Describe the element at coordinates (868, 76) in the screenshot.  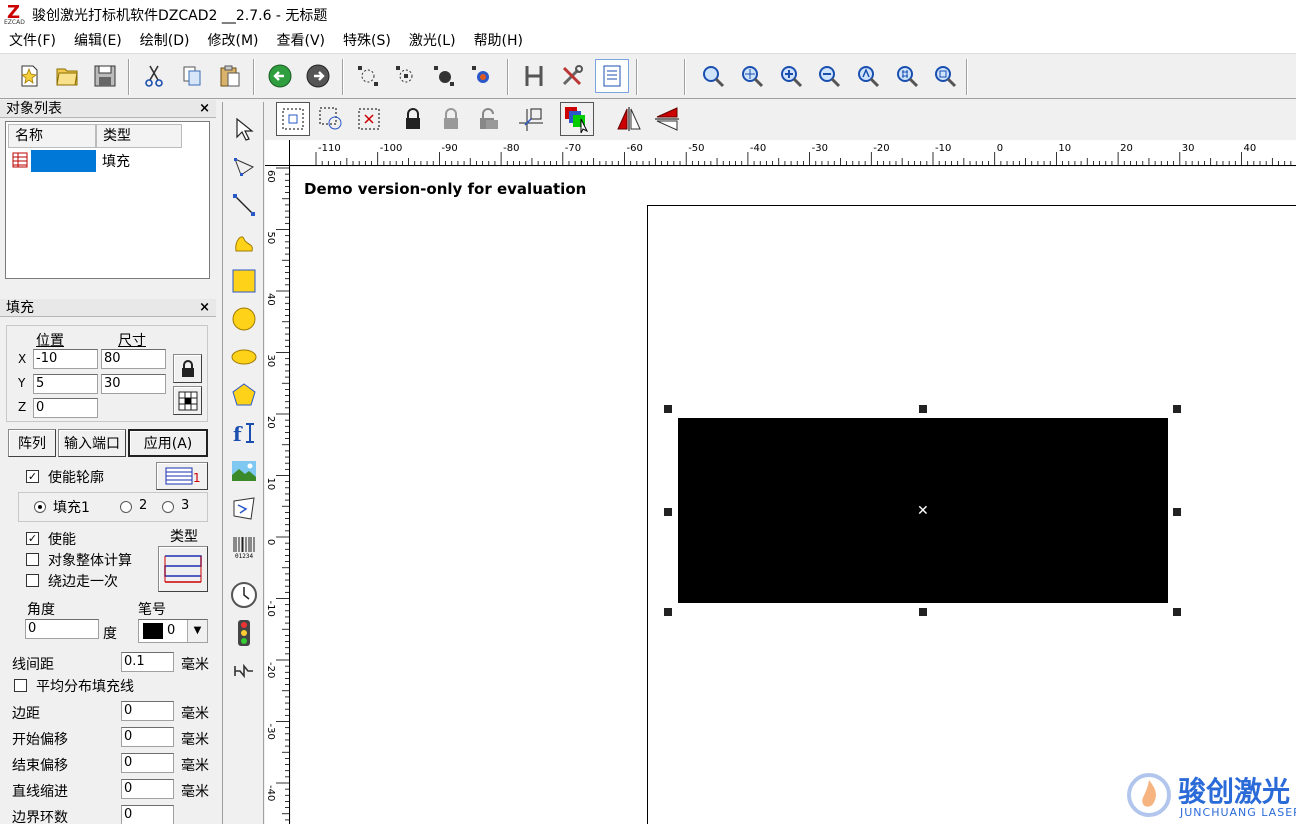
I see `zoom-all-icon` at that location.